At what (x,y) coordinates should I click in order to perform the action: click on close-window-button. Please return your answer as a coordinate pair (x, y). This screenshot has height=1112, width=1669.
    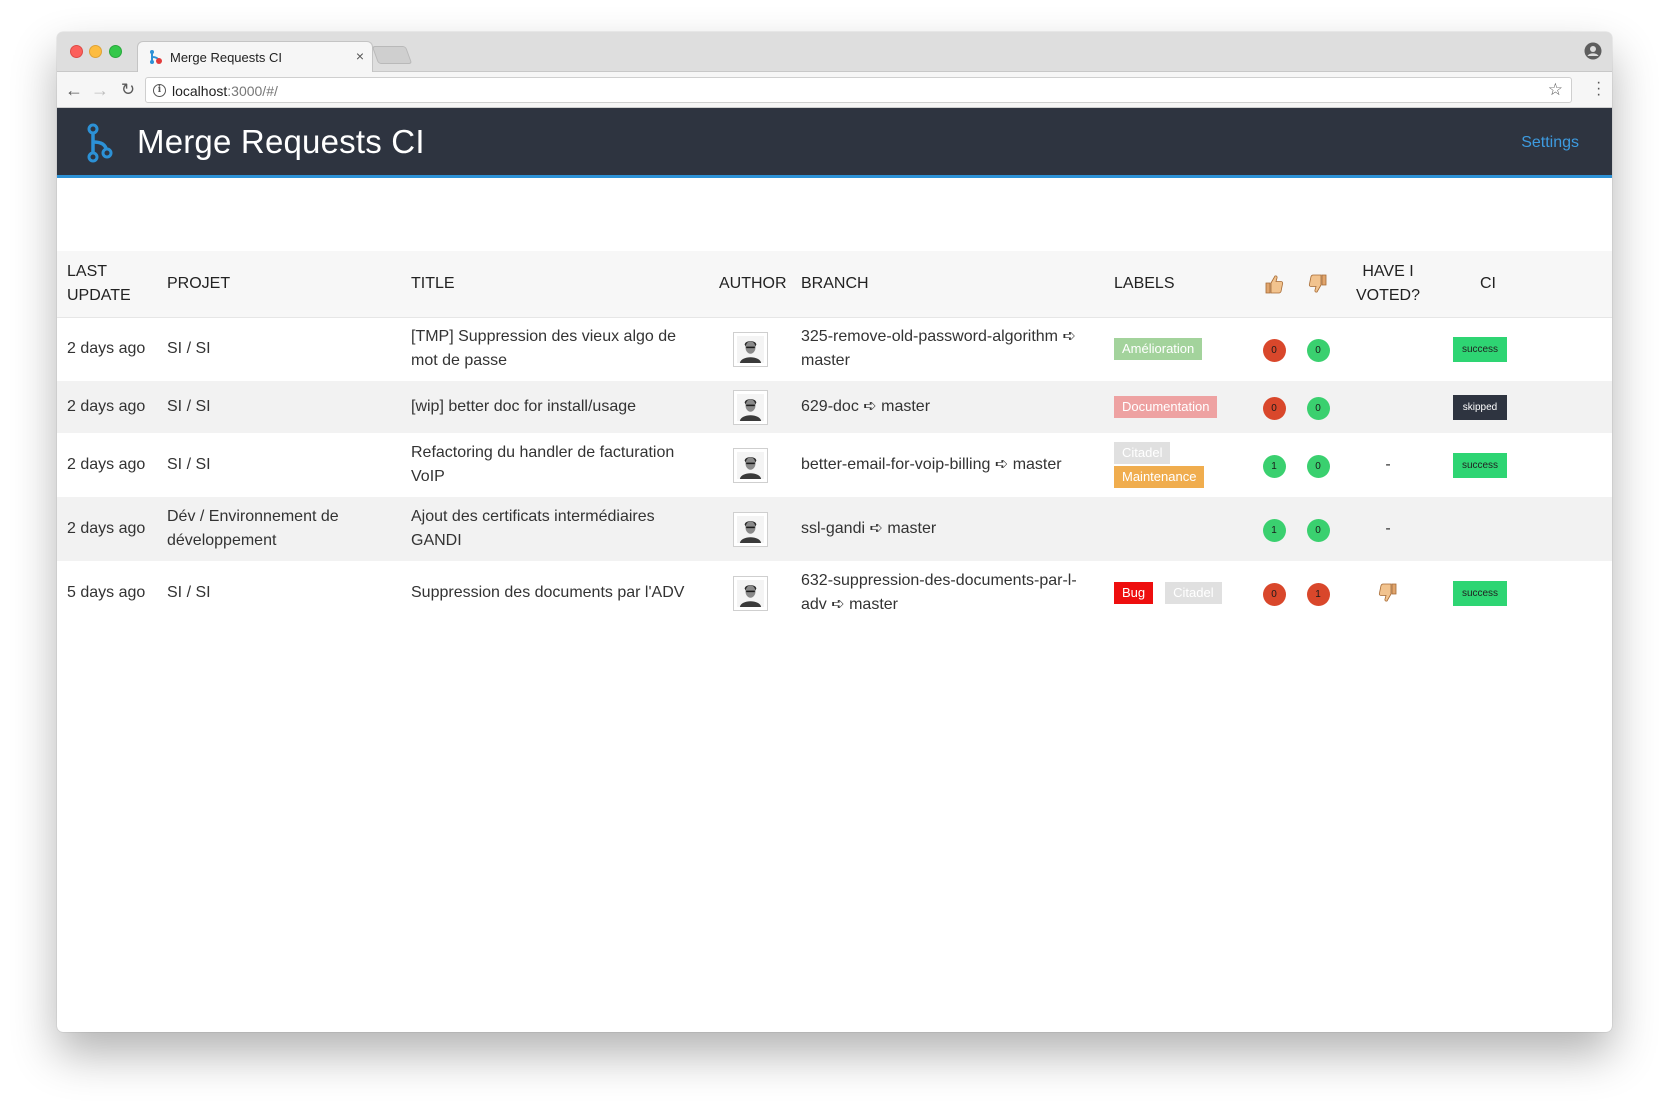
    Looking at the image, I should click on (76, 51).